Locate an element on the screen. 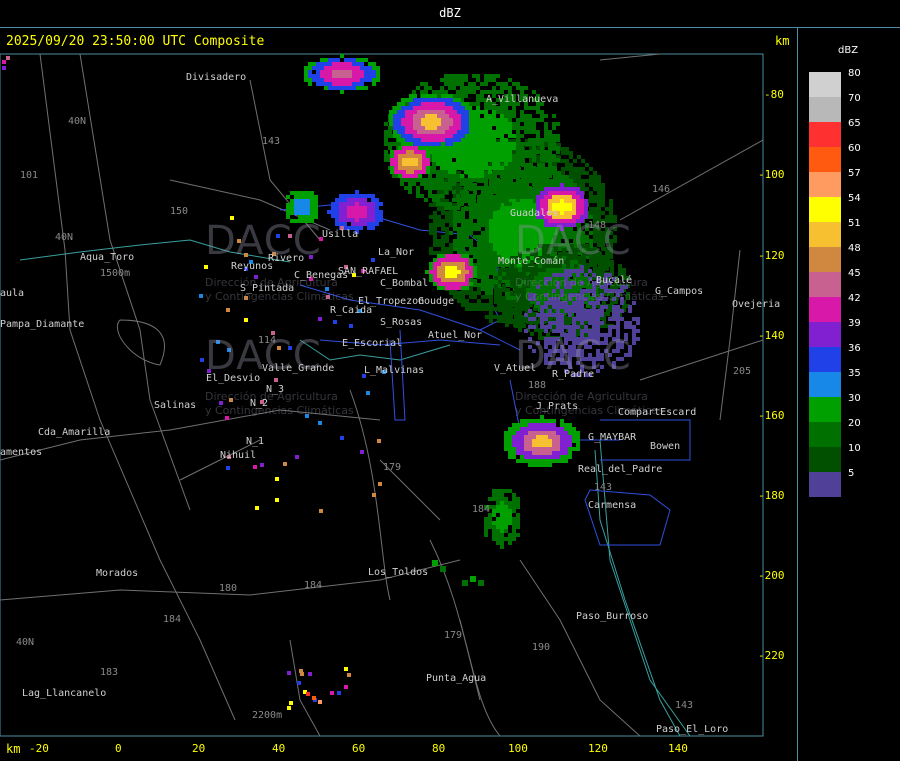  place-label: Lag_Llancanelo is located at coordinates (64, 693).